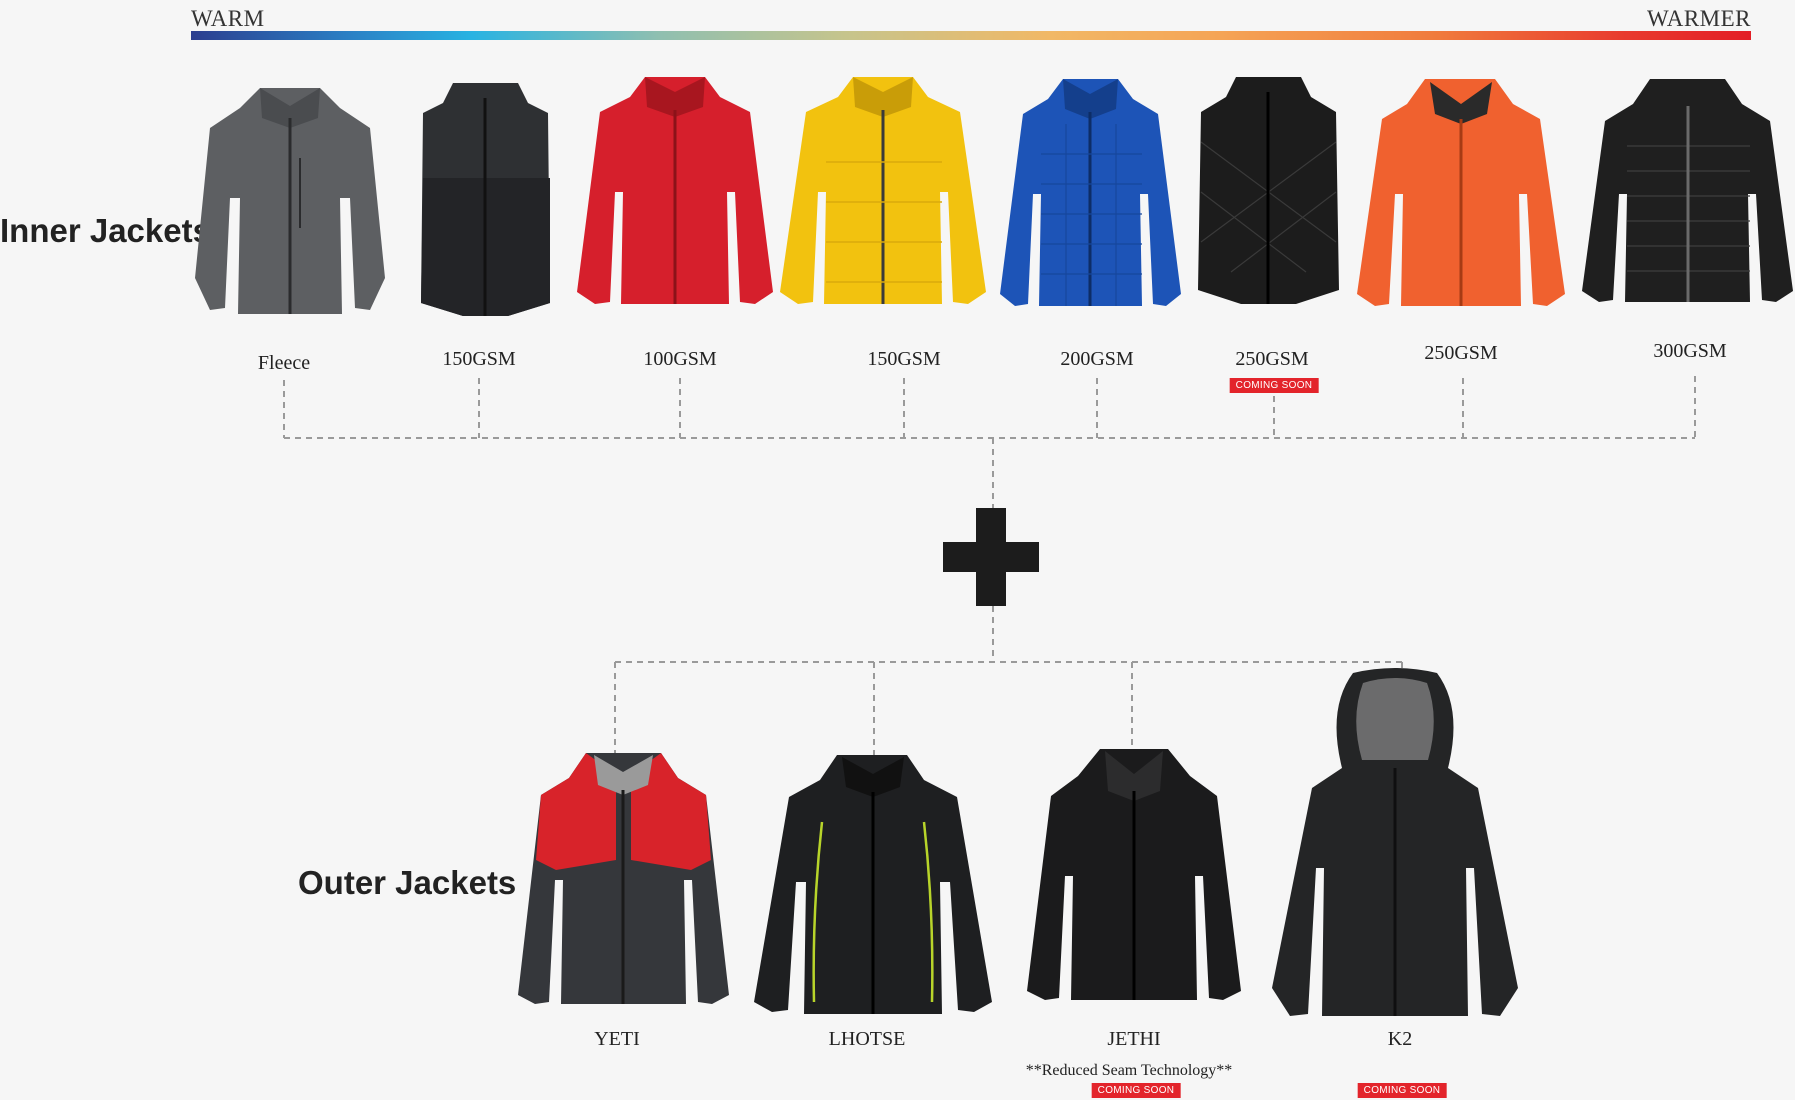  What do you see at coordinates (1461, 192) in the screenshot?
I see `hooded-jacket-image` at bounding box center [1461, 192].